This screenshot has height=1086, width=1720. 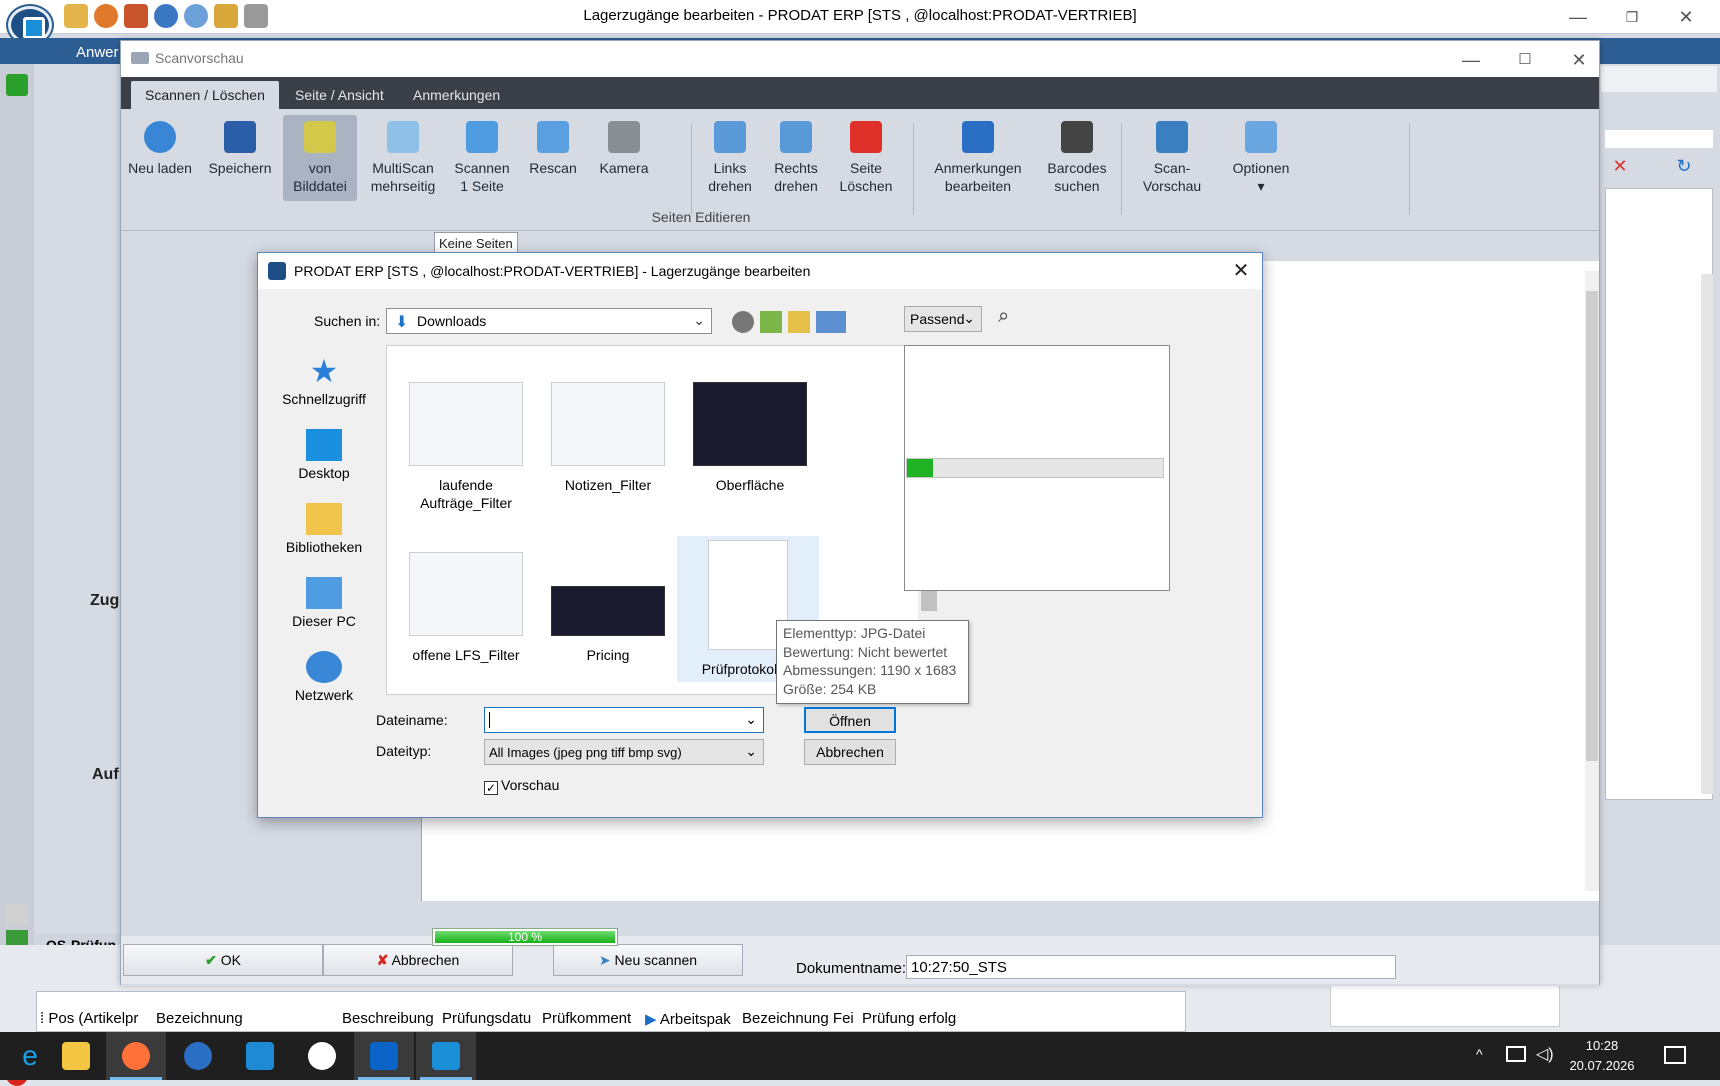 What do you see at coordinates (30, 1055) in the screenshot?
I see `internet-explorer-icon: e` at bounding box center [30, 1055].